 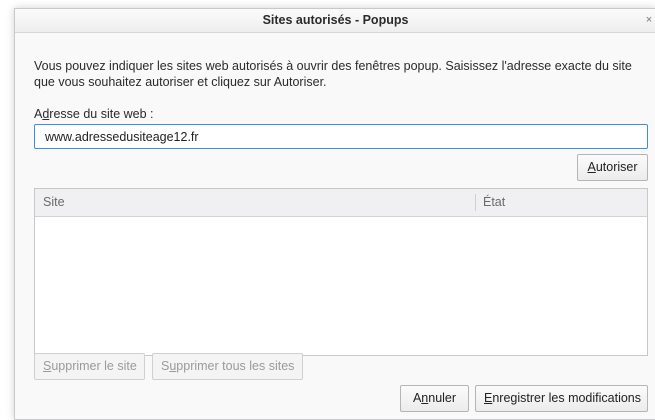 What do you see at coordinates (94, 114) in the screenshot?
I see `address-label: Adresse du site web :` at bounding box center [94, 114].